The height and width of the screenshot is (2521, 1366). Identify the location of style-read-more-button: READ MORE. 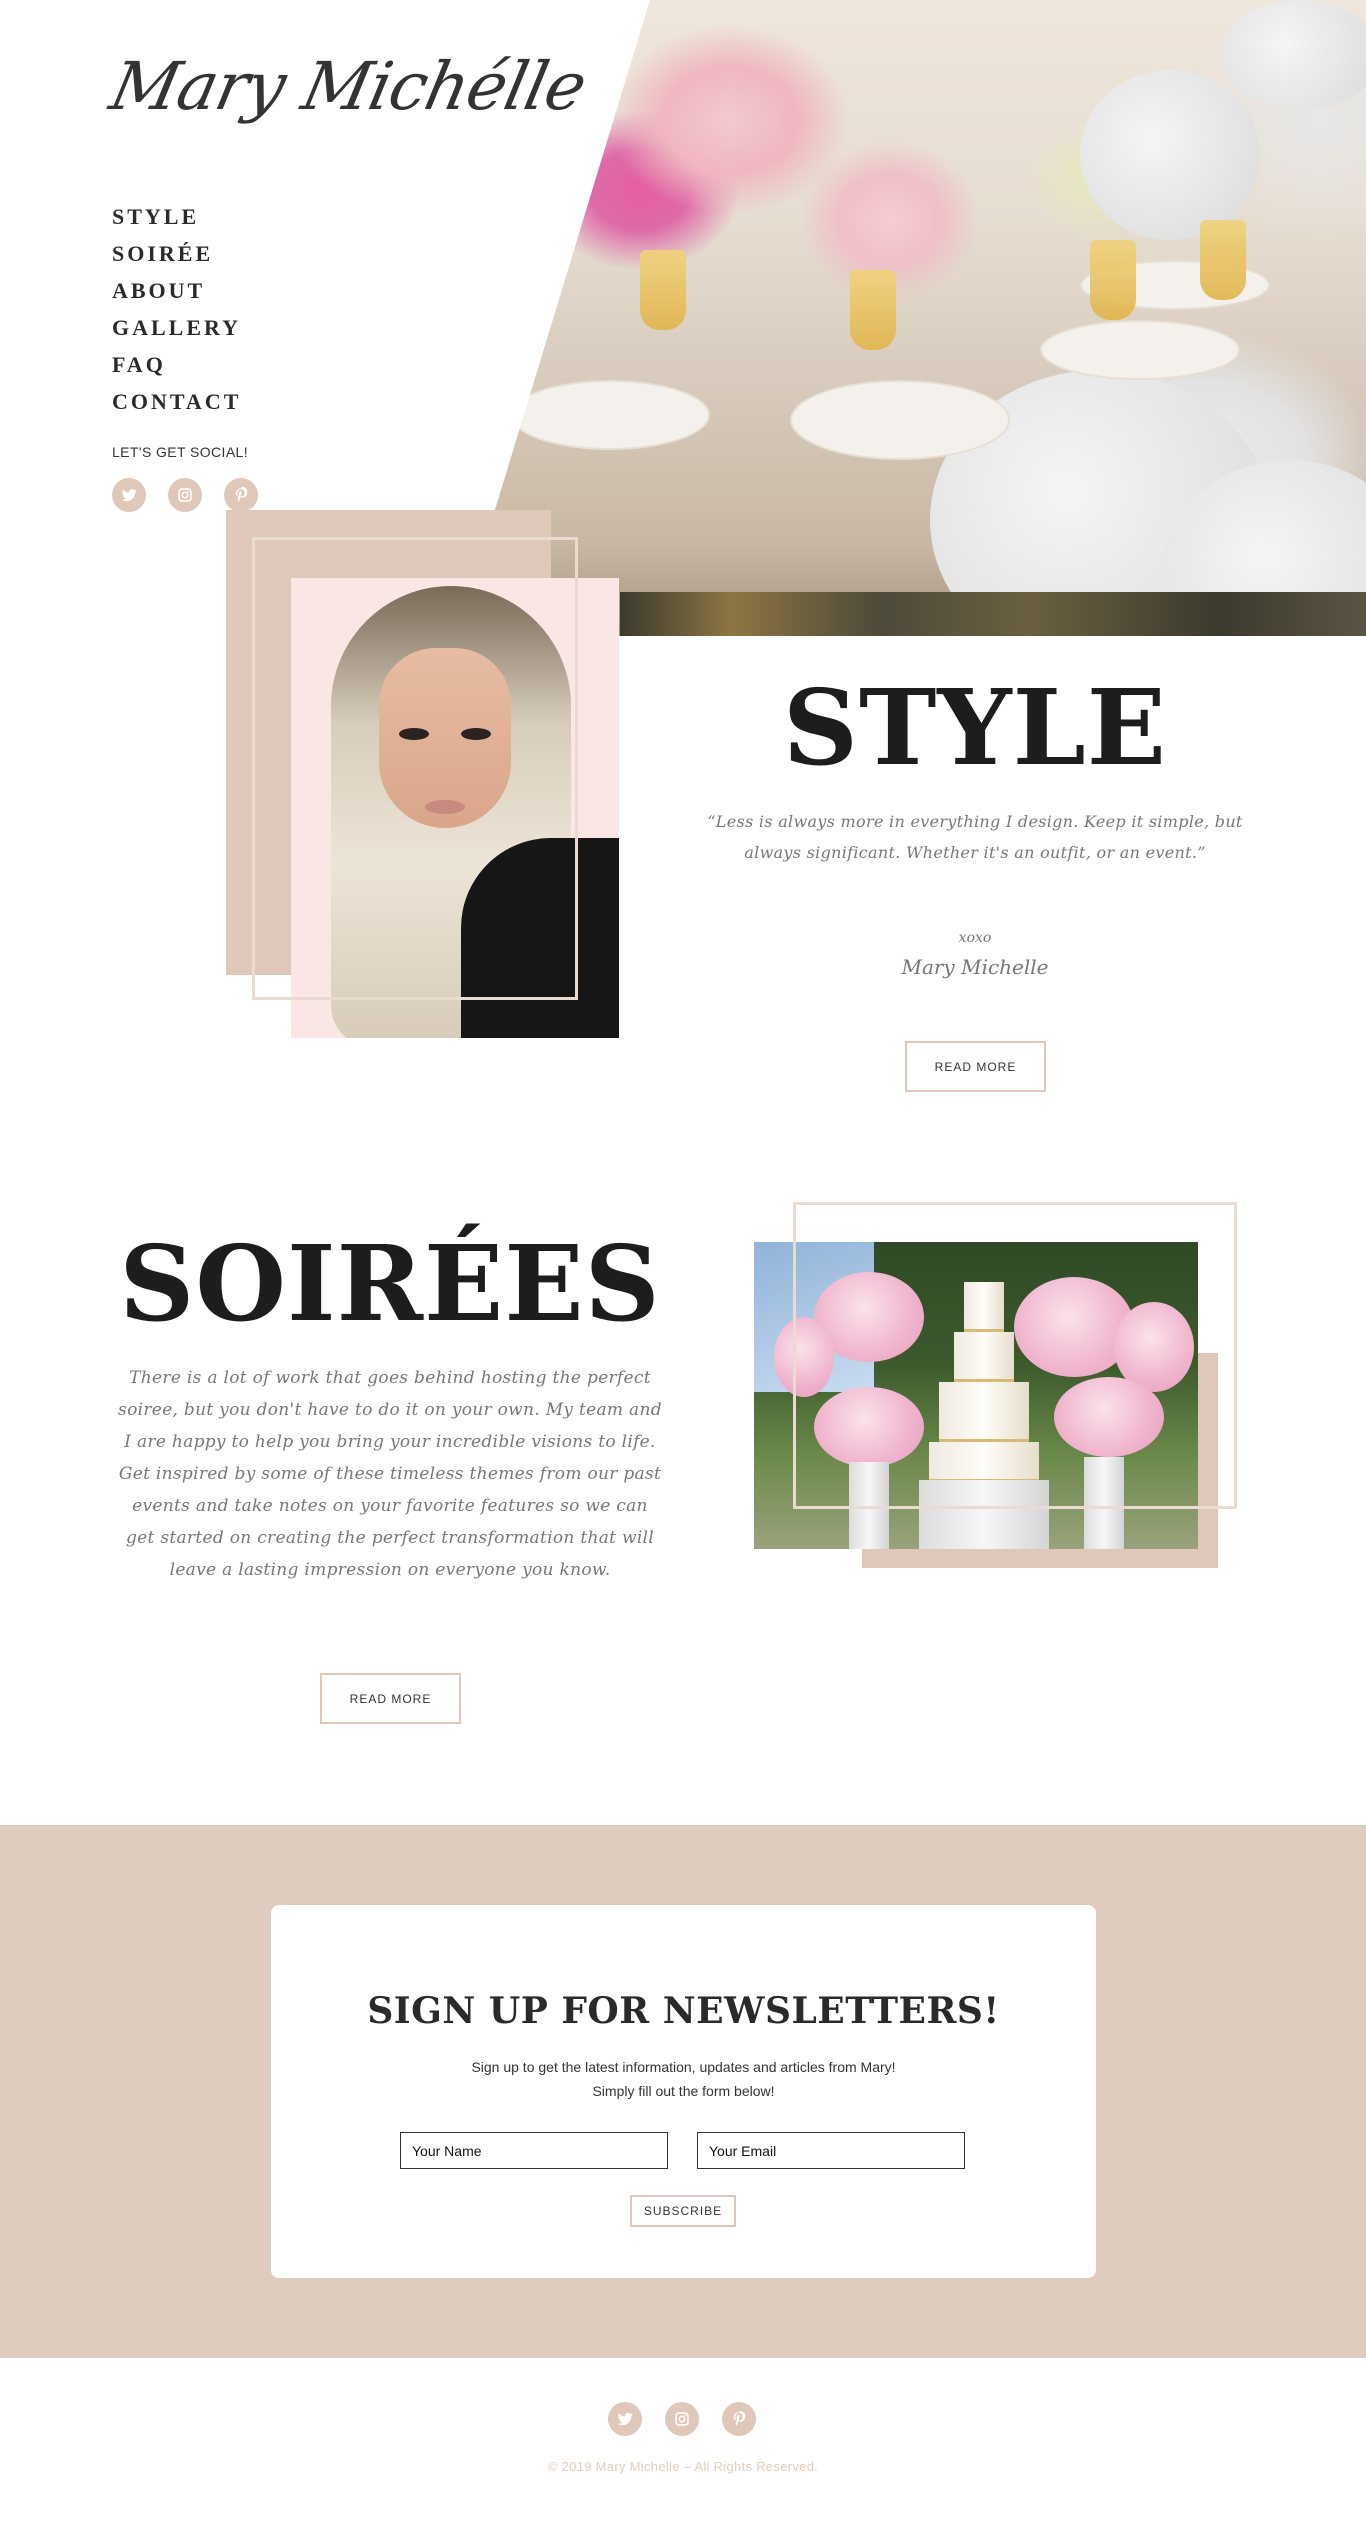
(975, 1066).